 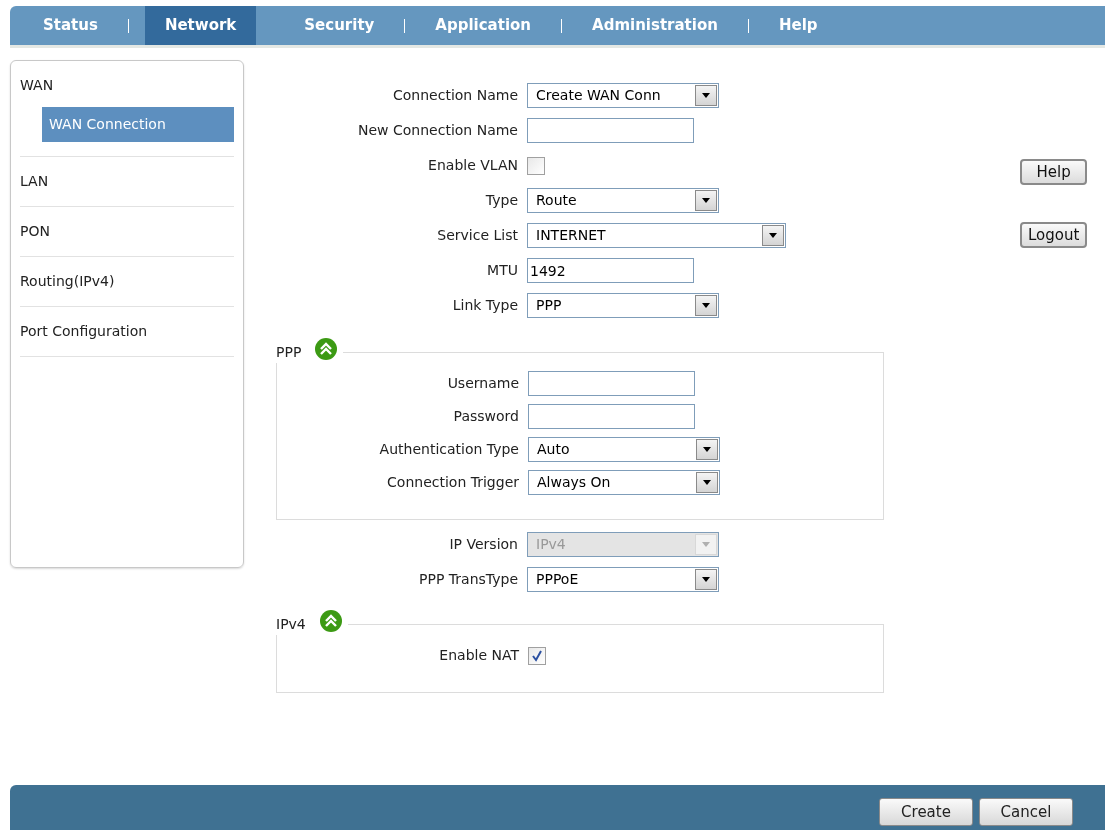 I want to click on dropdown-value: Always On, so click(x=574, y=482).